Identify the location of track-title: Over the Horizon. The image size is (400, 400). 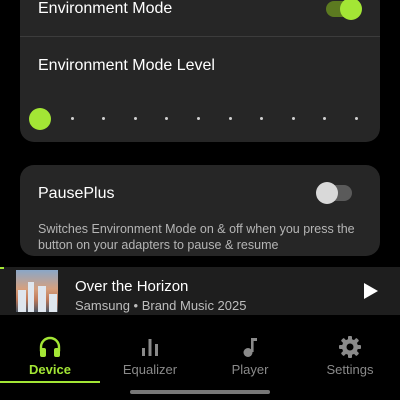
(132, 286).